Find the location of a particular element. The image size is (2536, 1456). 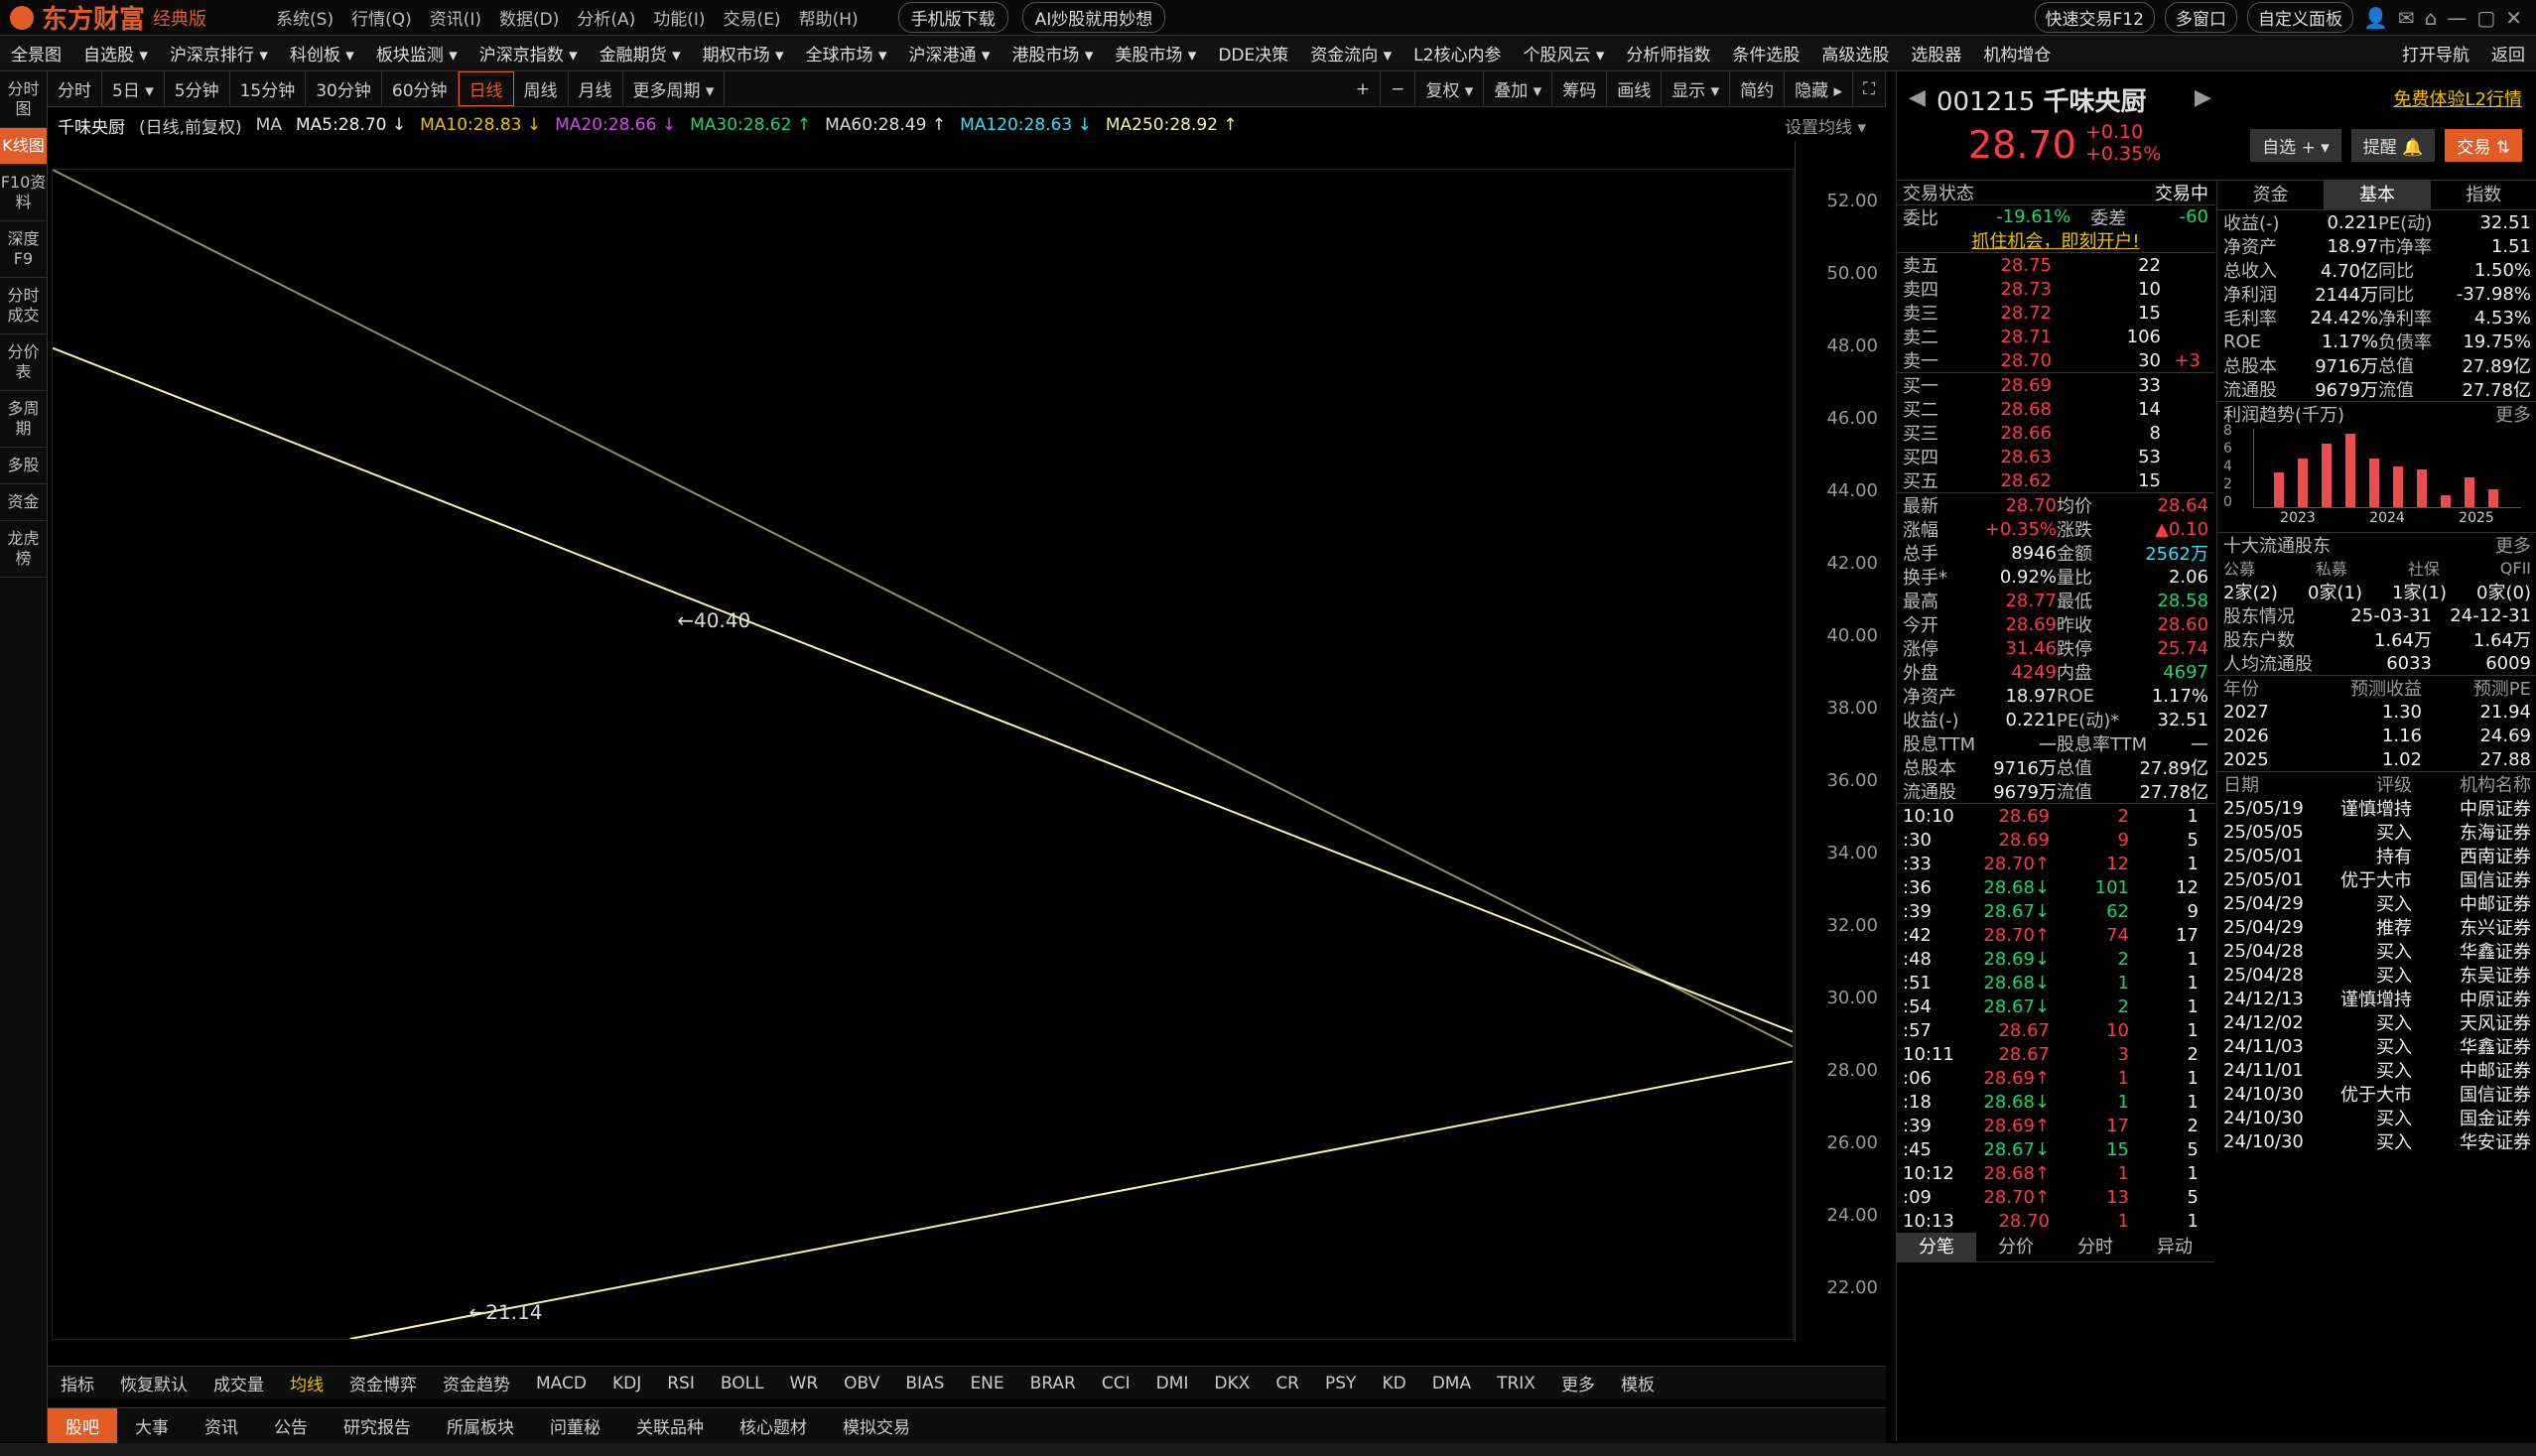

indicator-tab: TRIX is located at coordinates (1516, 1383).